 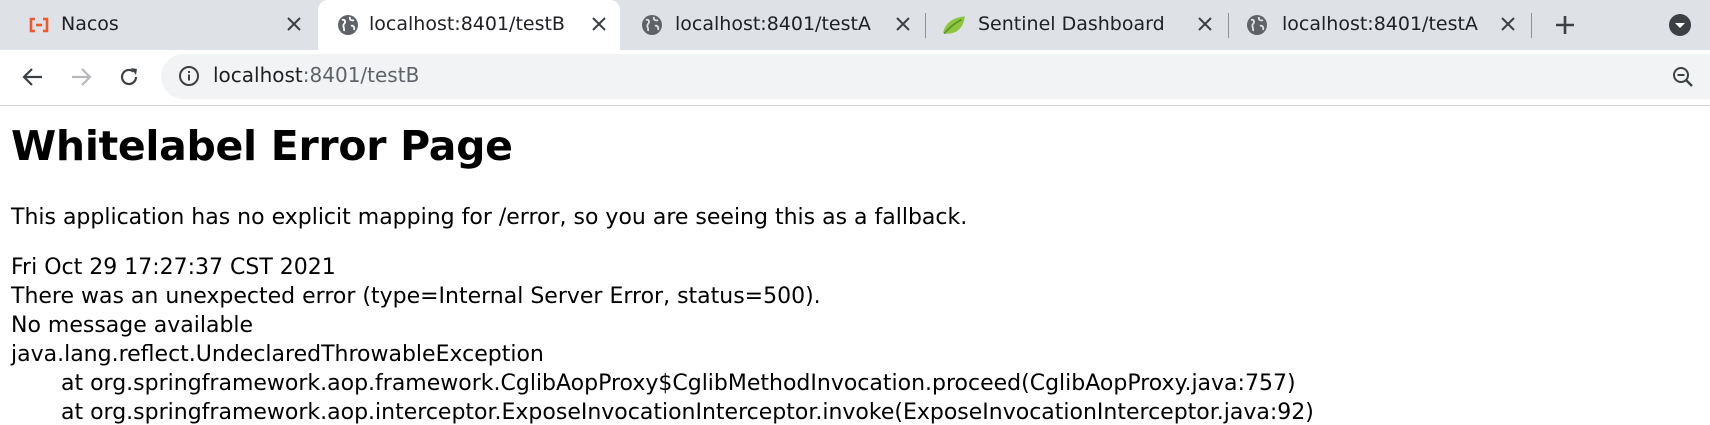 I want to click on reload-button, so click(x=129, y=77).